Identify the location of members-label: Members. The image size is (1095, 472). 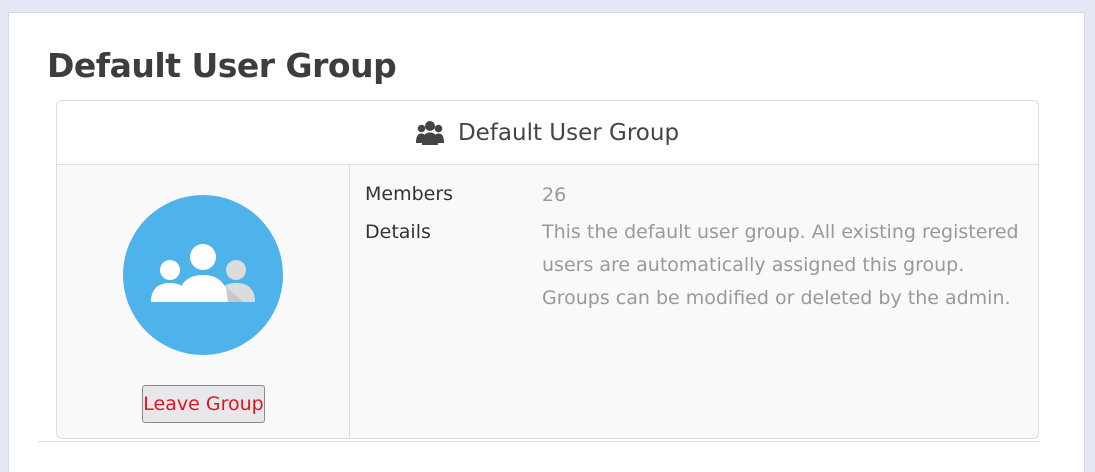
(409, 194).